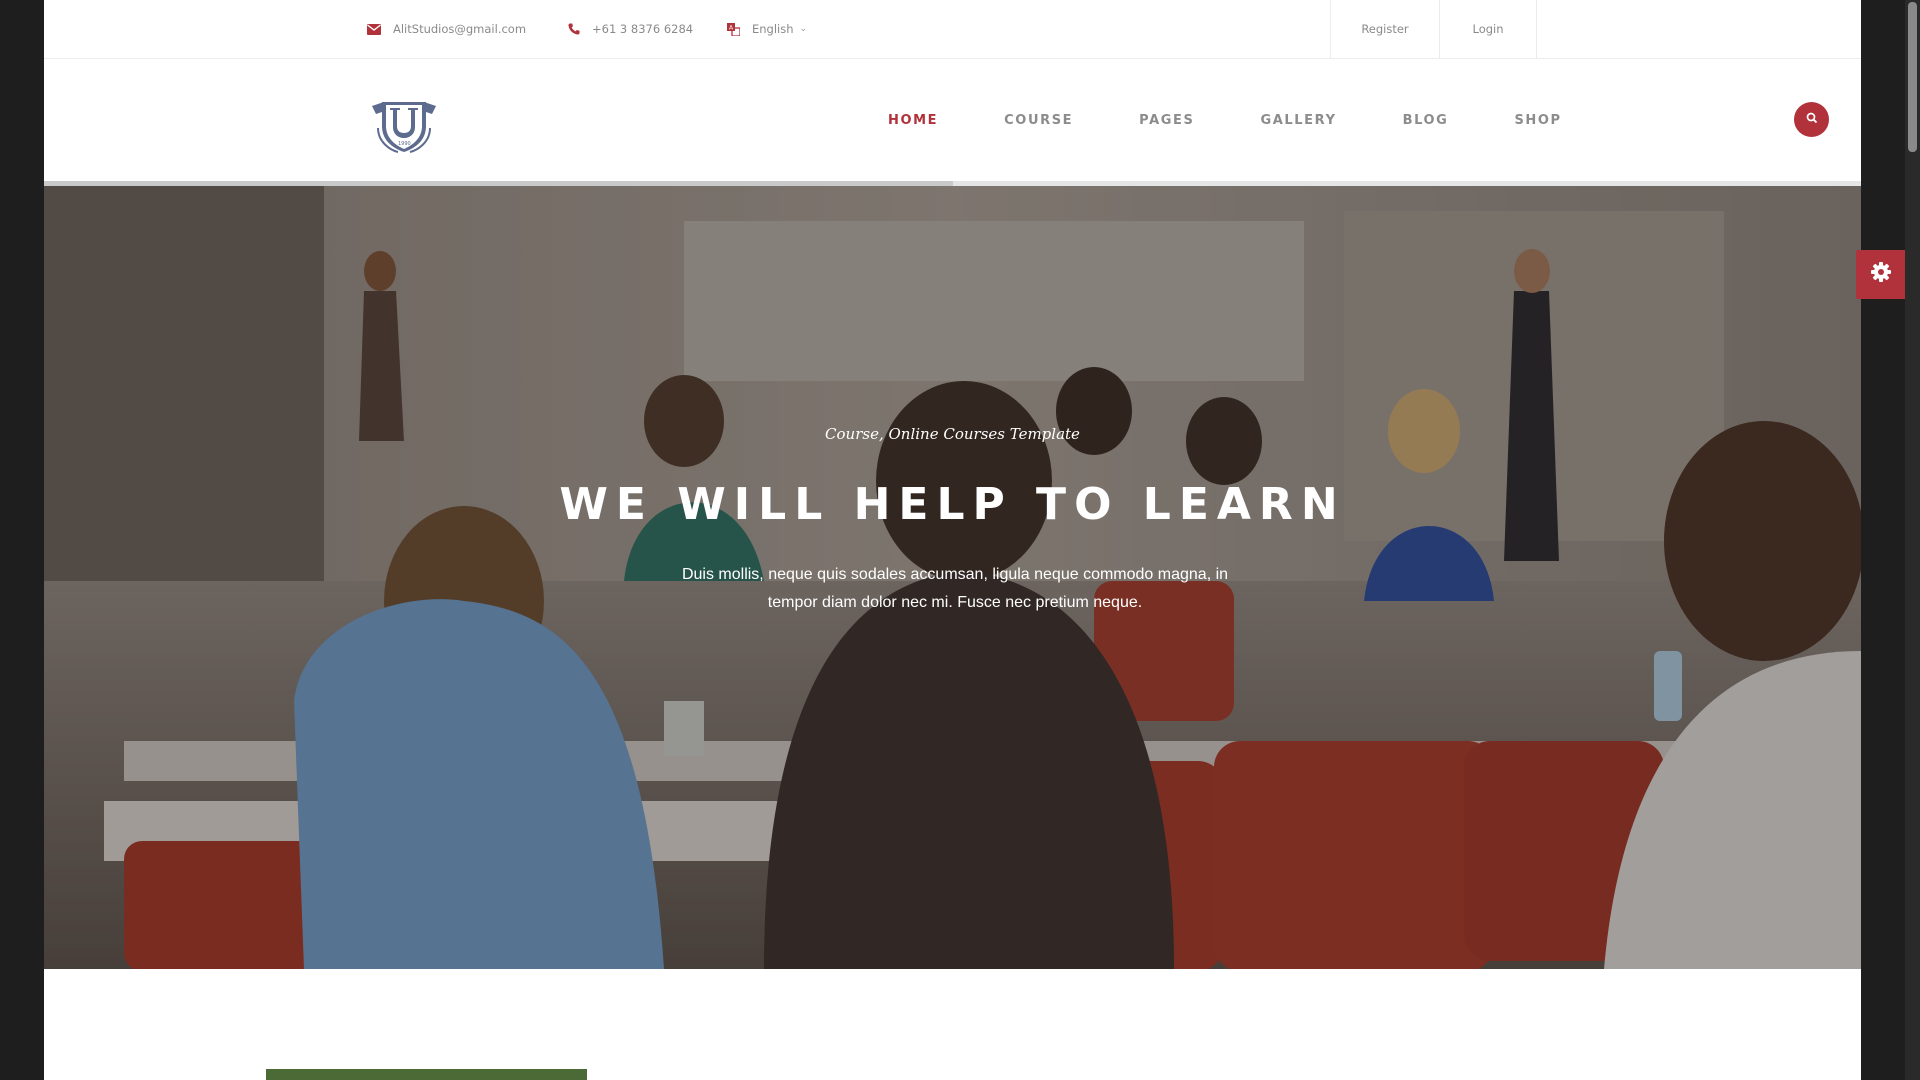  I want to click on contact-email: AlitStudios@gmail.com, so click(446, 29).